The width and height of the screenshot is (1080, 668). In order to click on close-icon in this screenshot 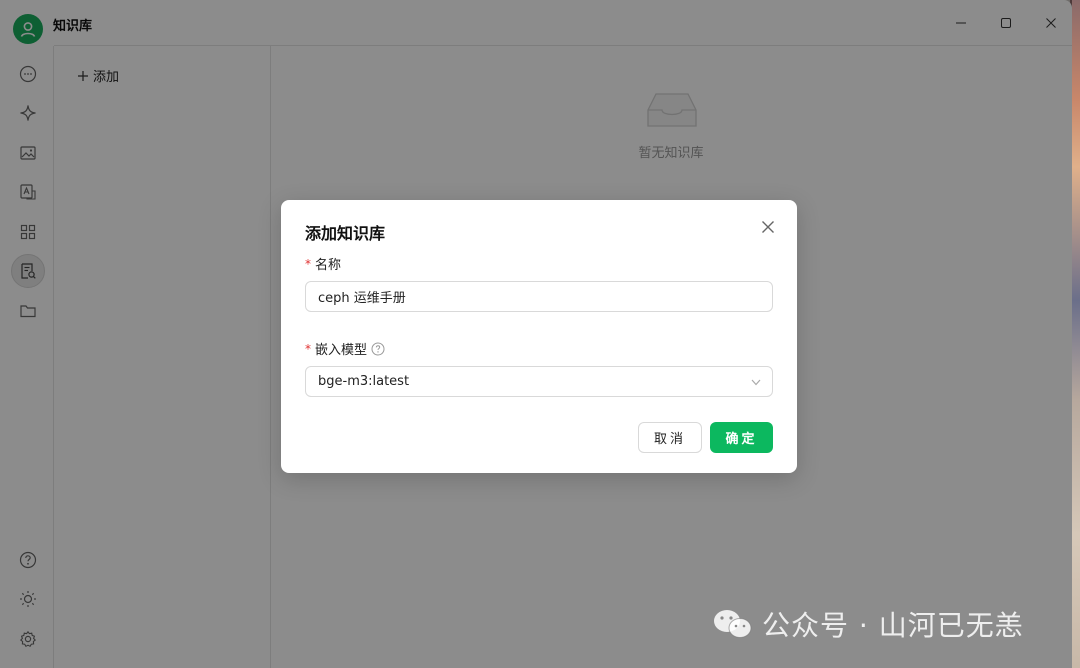, I will do `click(768, 227)`.